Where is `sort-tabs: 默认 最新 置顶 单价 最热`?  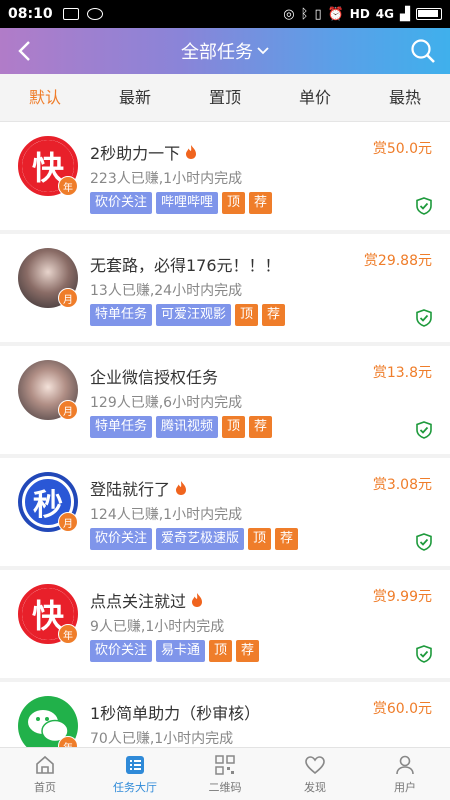 sort-tabs: 默认 最新 置顶 单价 最热 is located at coordinates (225, 98).